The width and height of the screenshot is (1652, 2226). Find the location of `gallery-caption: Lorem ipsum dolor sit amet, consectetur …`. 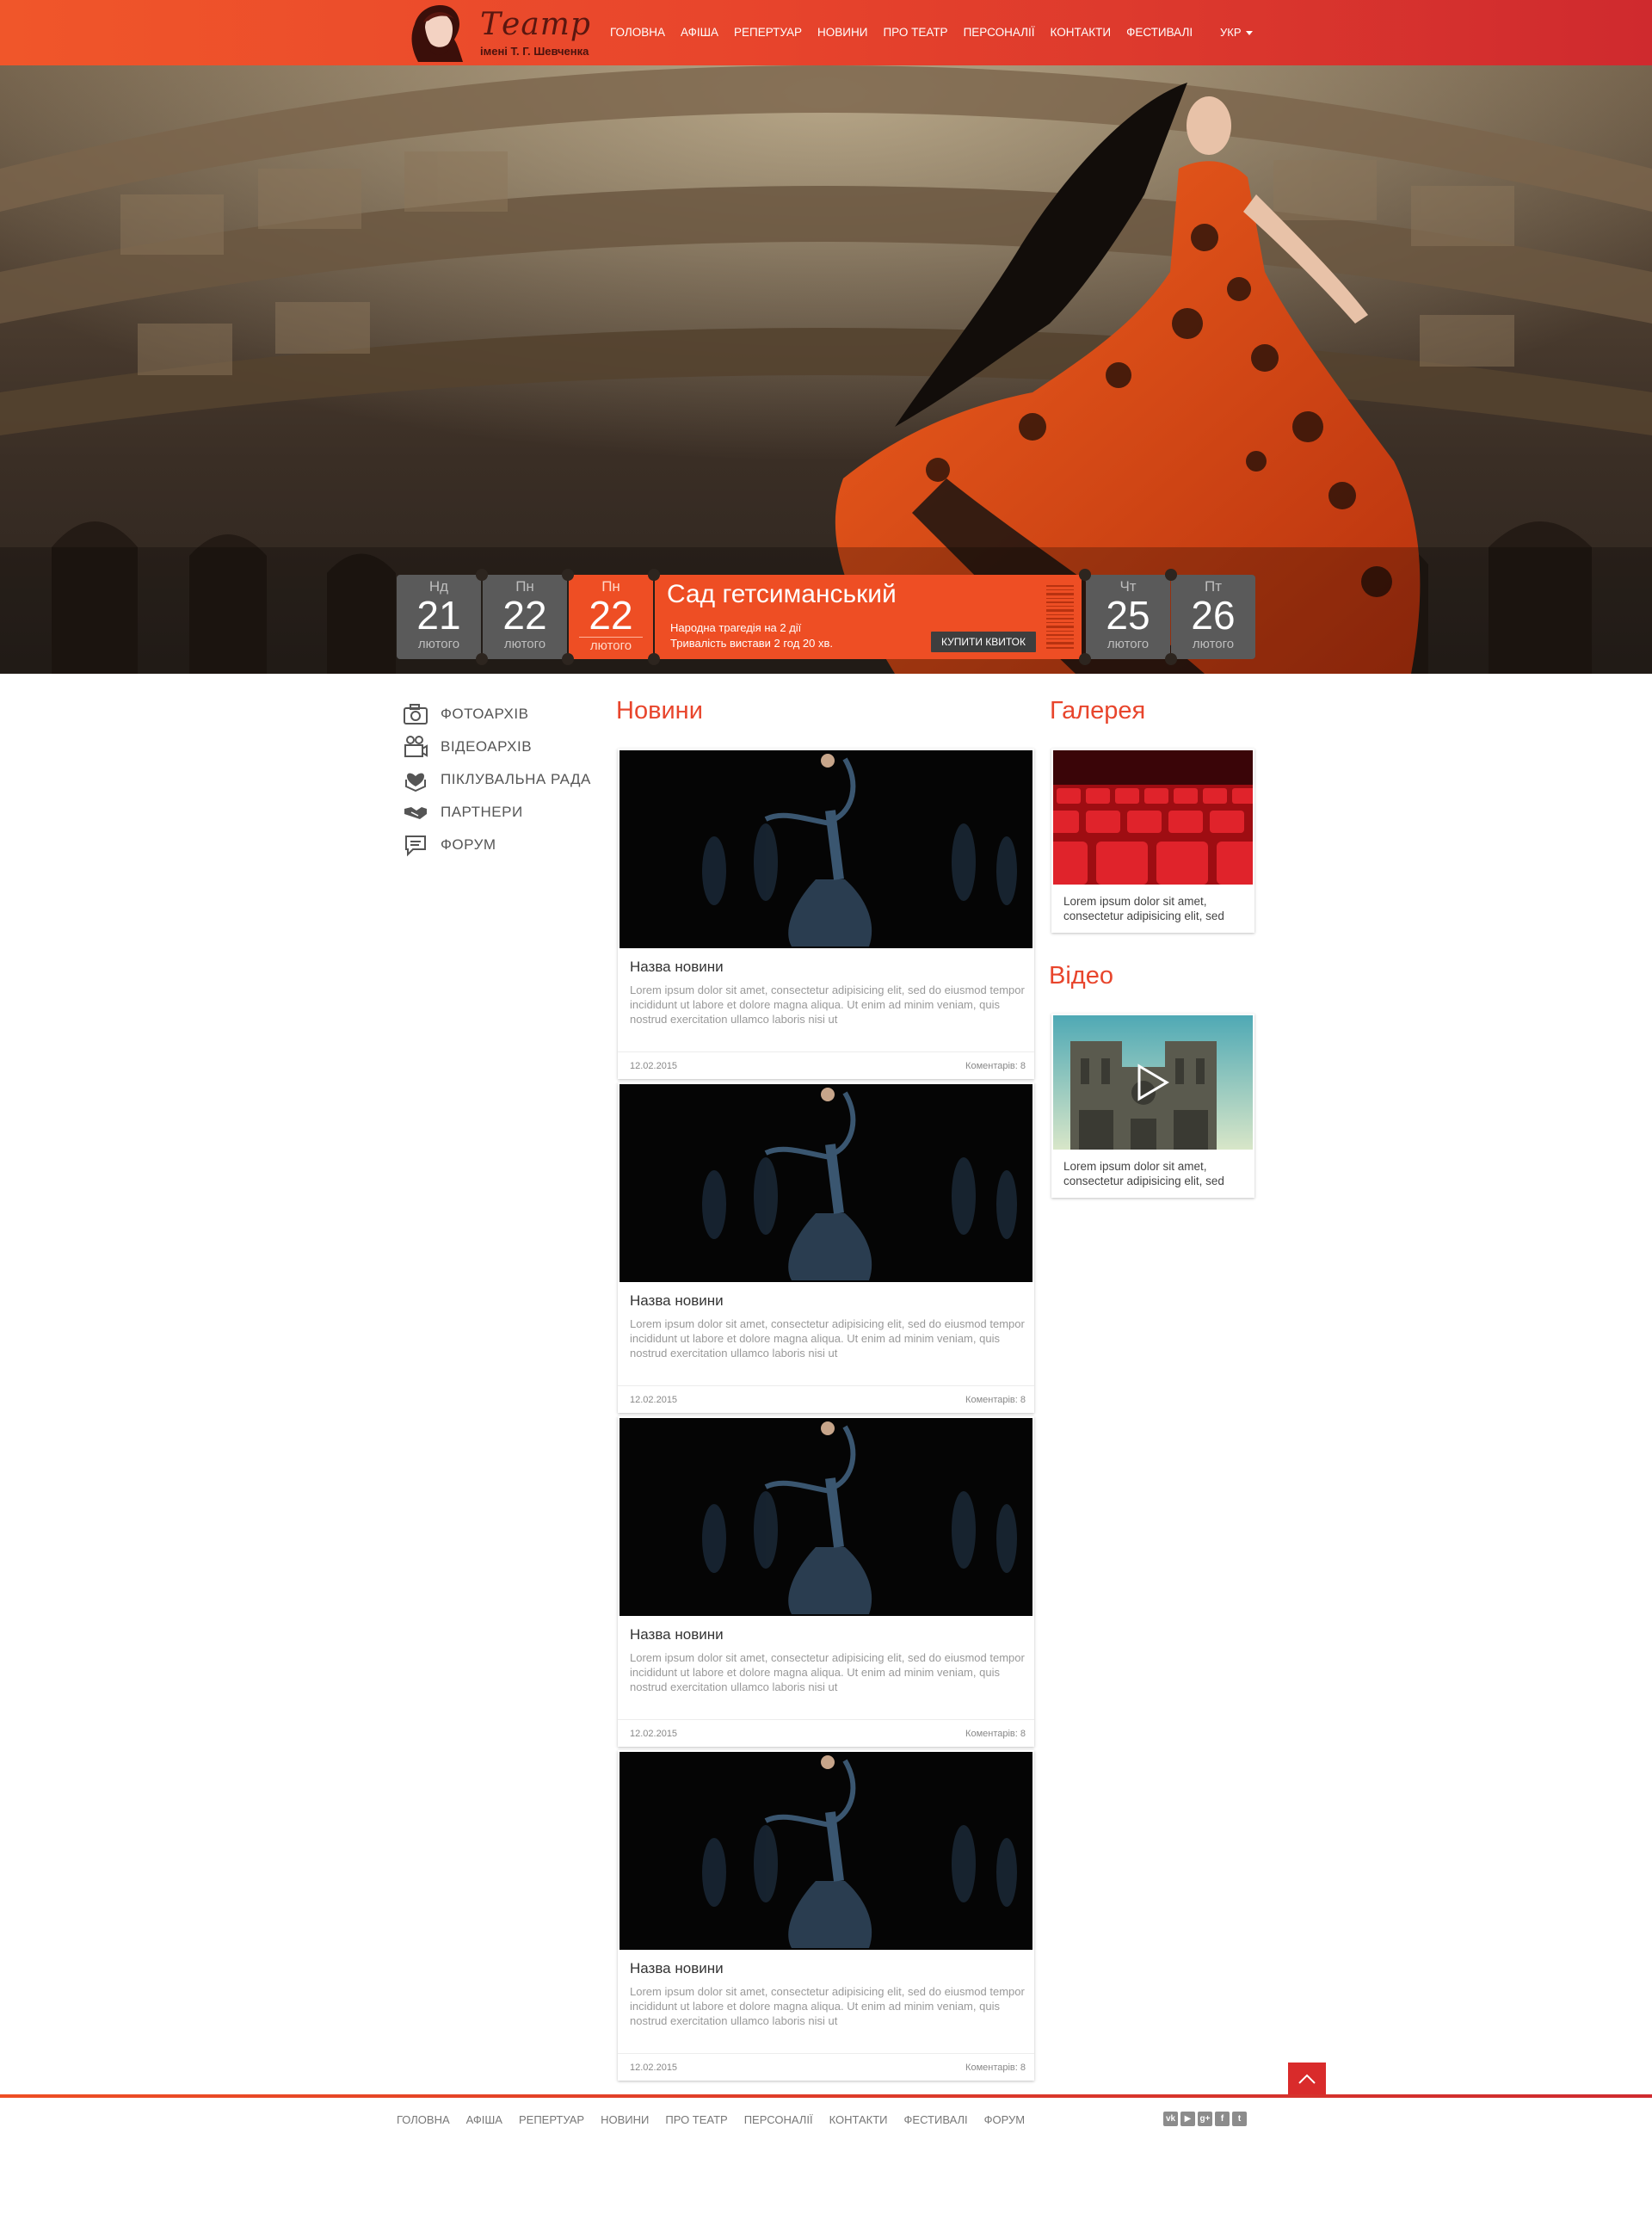

gallery-caption: Lorem ipsum dolor sit amet, consectetur … is located at coordinates (1143, 908).